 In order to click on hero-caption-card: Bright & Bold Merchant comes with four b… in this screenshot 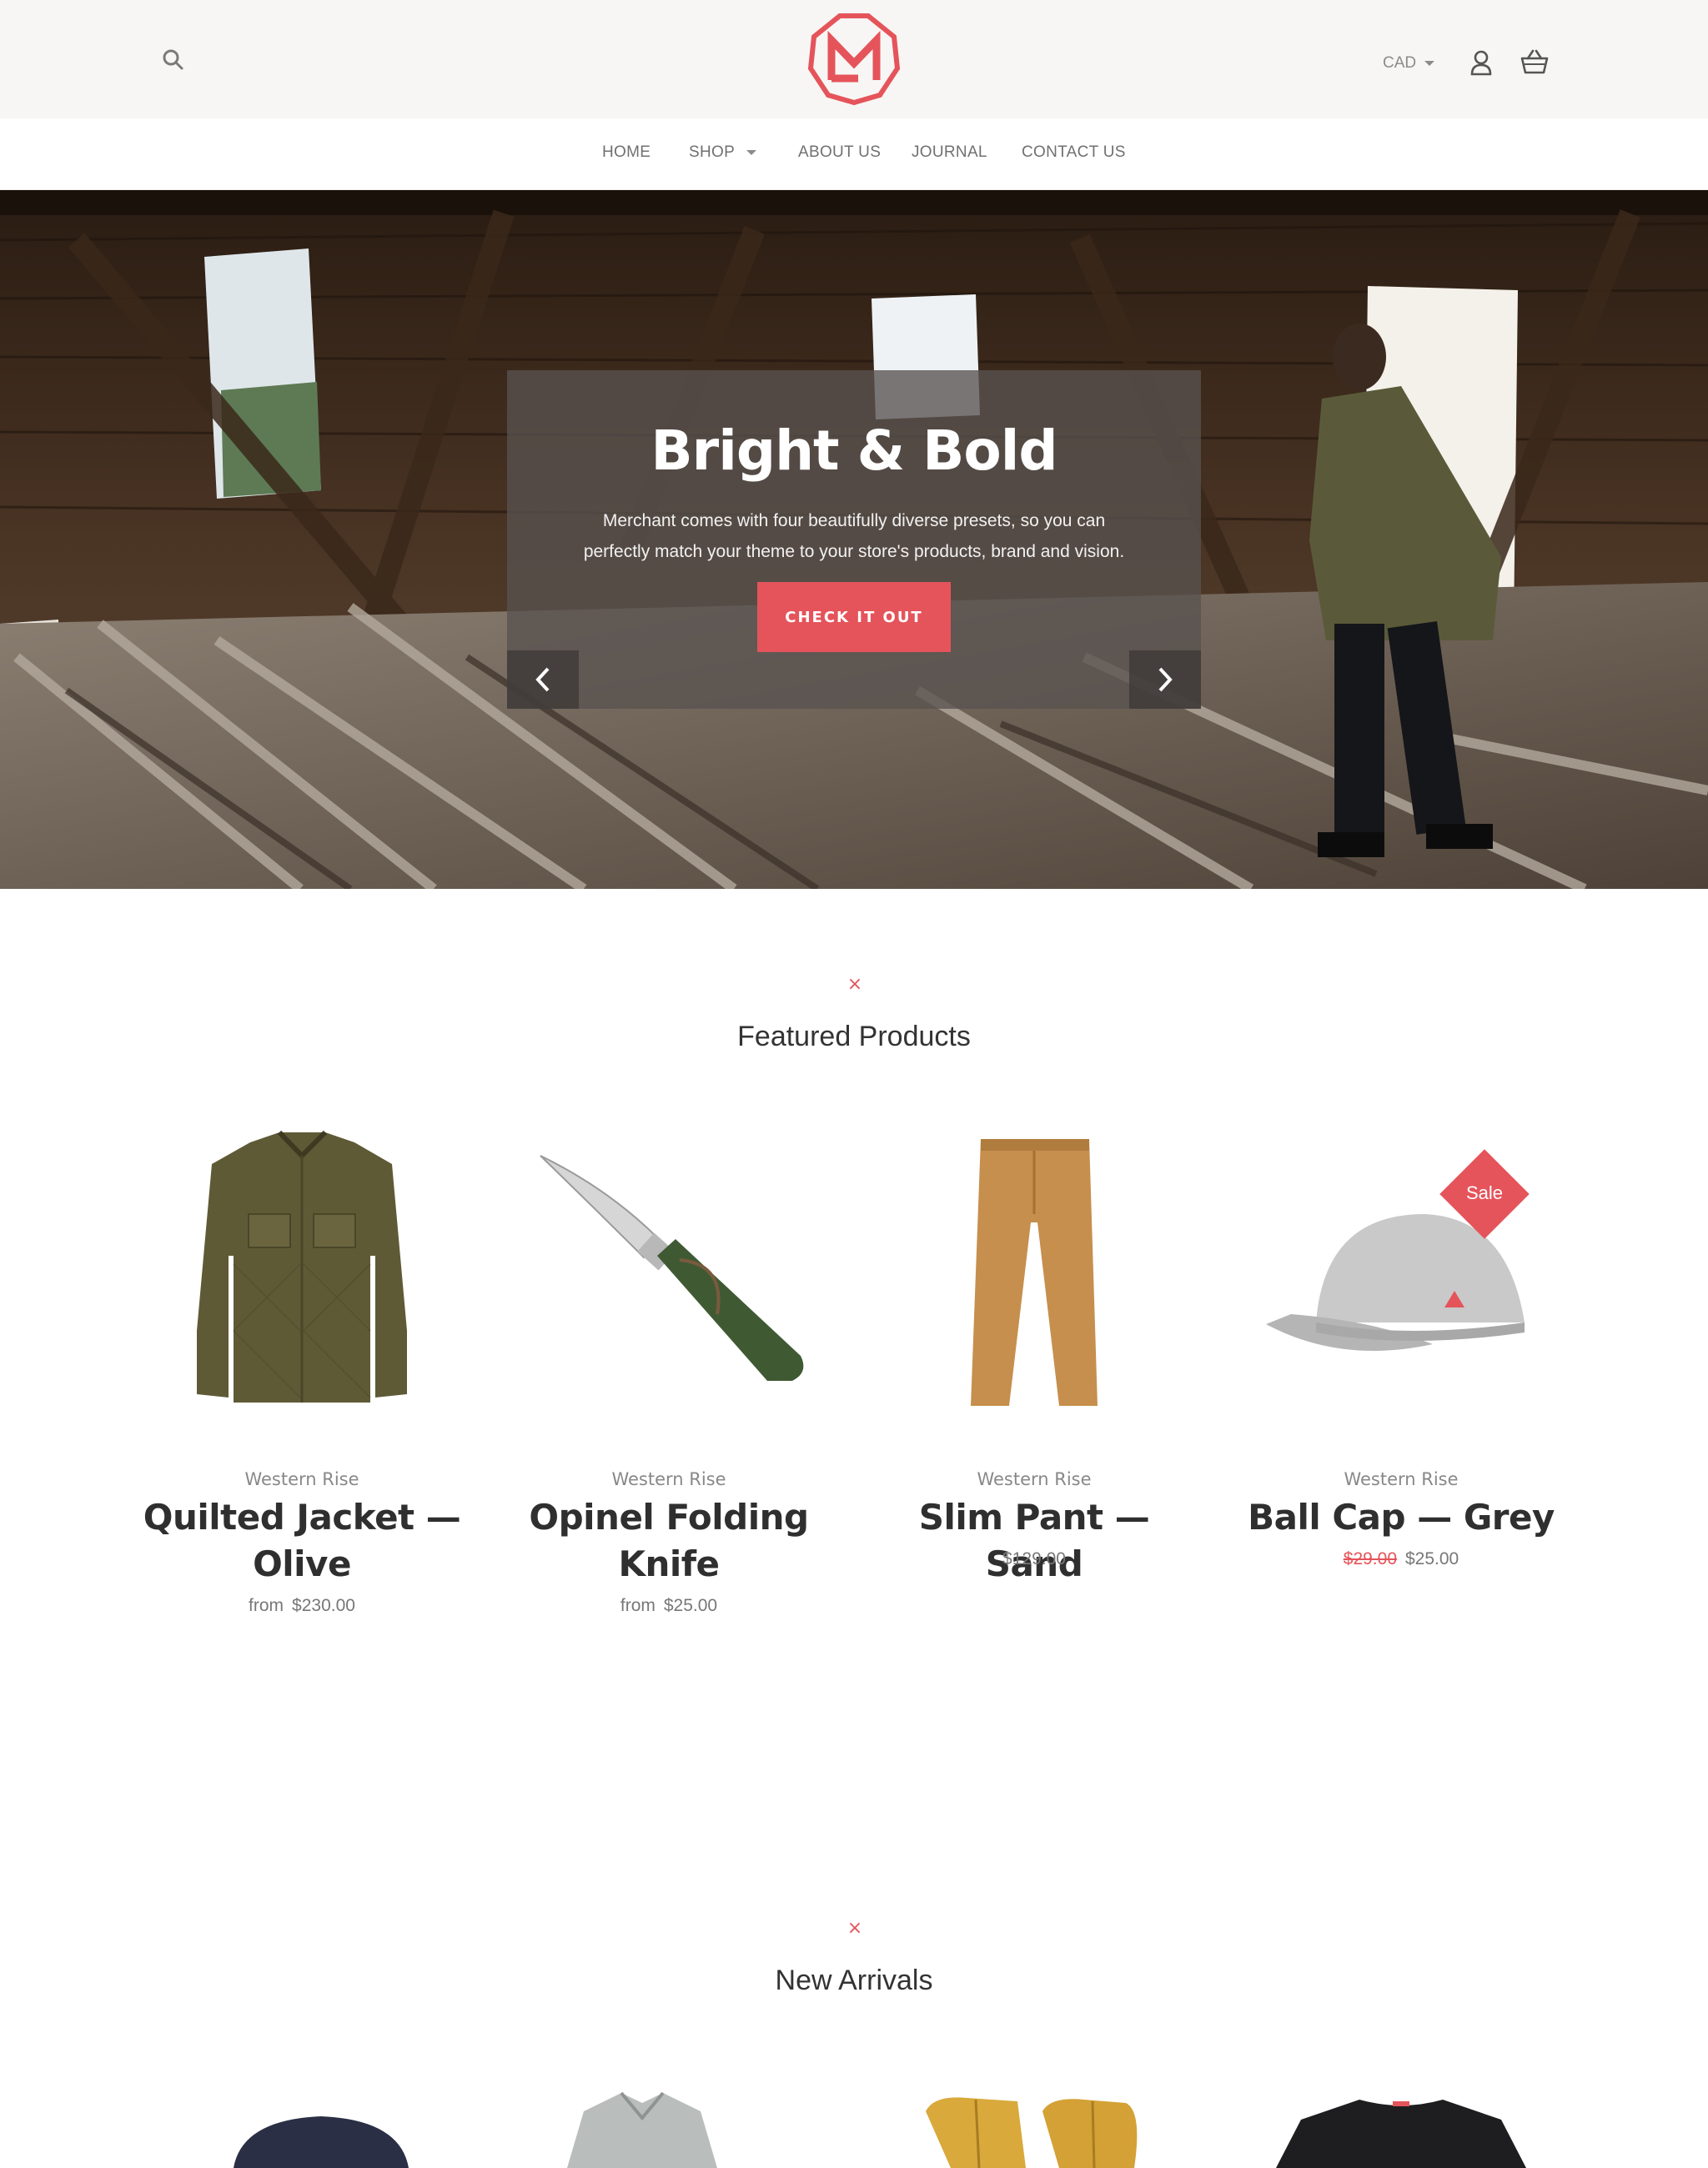, I will do `click(854, 539)`.